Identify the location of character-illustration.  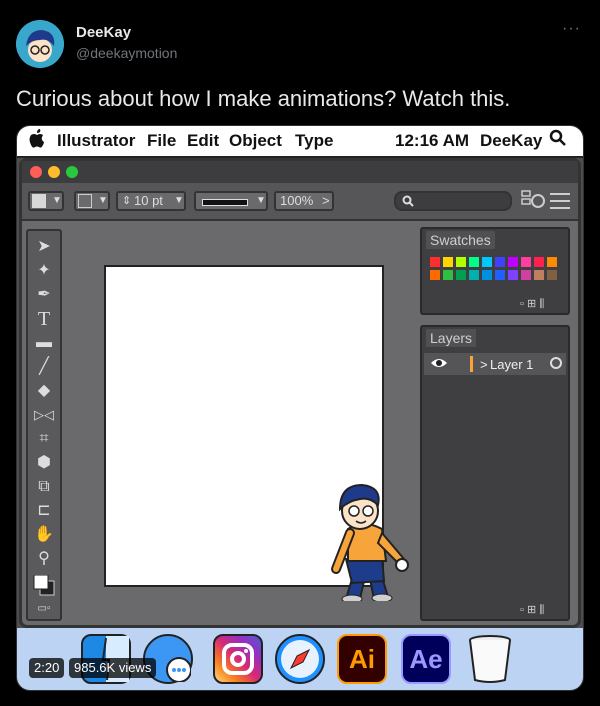
(362, 532).